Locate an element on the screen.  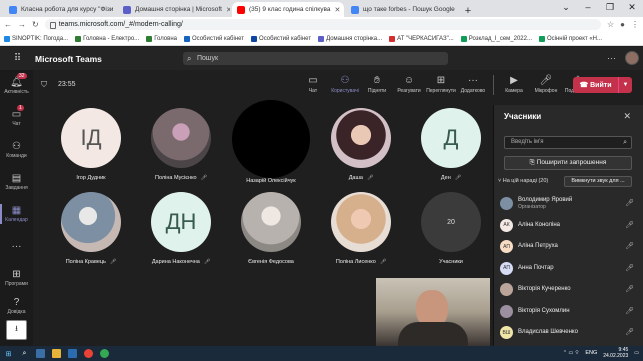
list-item: АК Аліна Коноліна 🎤︎ is located at coordinates (570, 226).